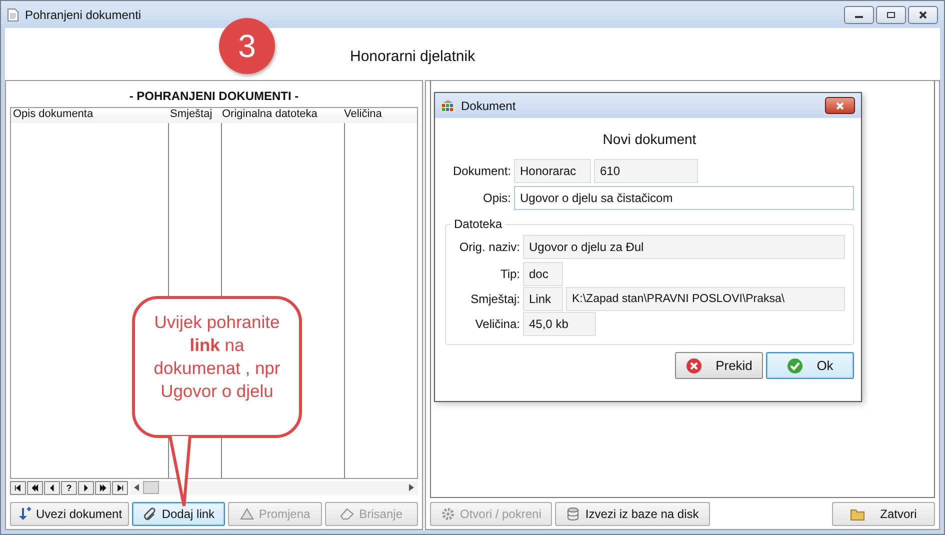 The width and height of the screenshot is (945, 535). I want to click on checkmark-icon, so click(794, 366).